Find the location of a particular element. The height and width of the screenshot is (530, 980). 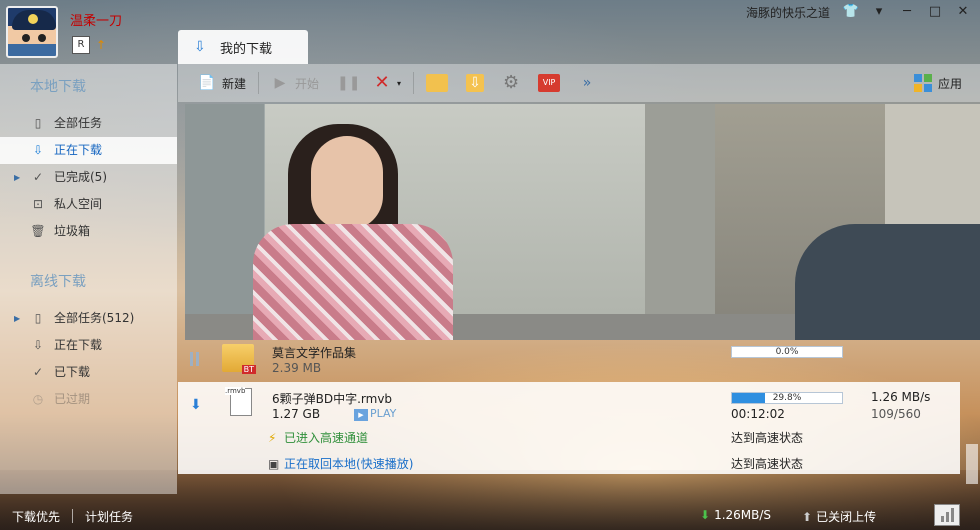

sidebar-item-offline-downloading: ⇩ 正在下载 is located at coordinates (88, 345).